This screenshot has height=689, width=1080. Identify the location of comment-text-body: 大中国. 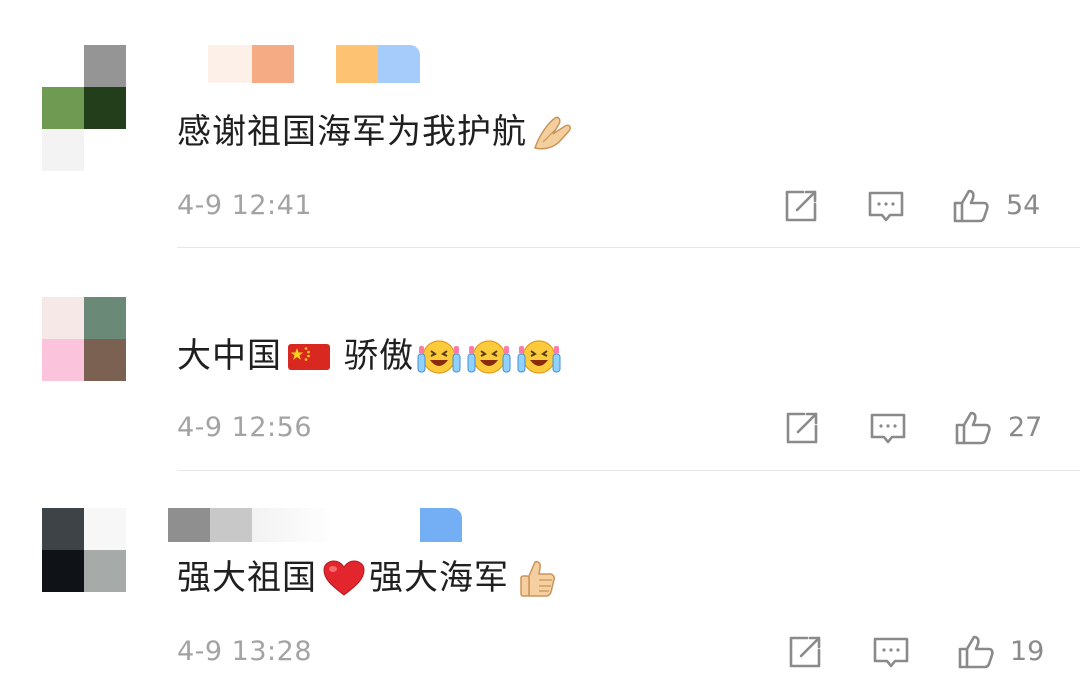
(229, 356).